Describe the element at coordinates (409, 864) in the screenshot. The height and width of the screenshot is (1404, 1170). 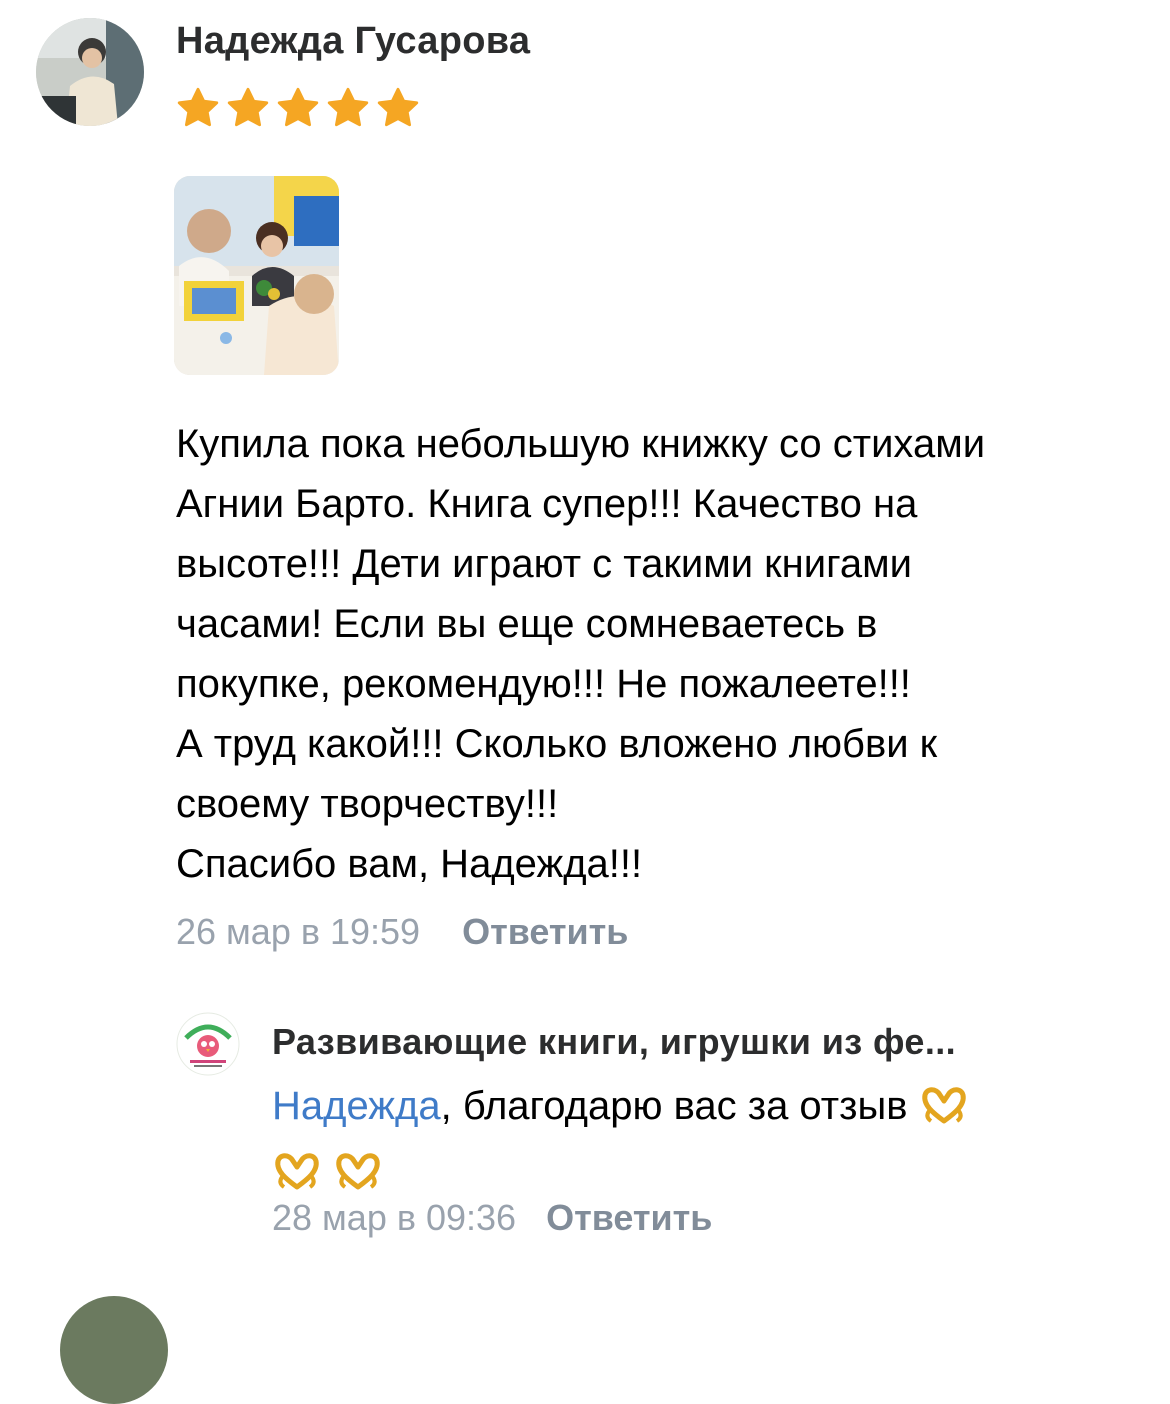
I see `review-text-line: Спасибо вам, Надежда!!!` at that location.